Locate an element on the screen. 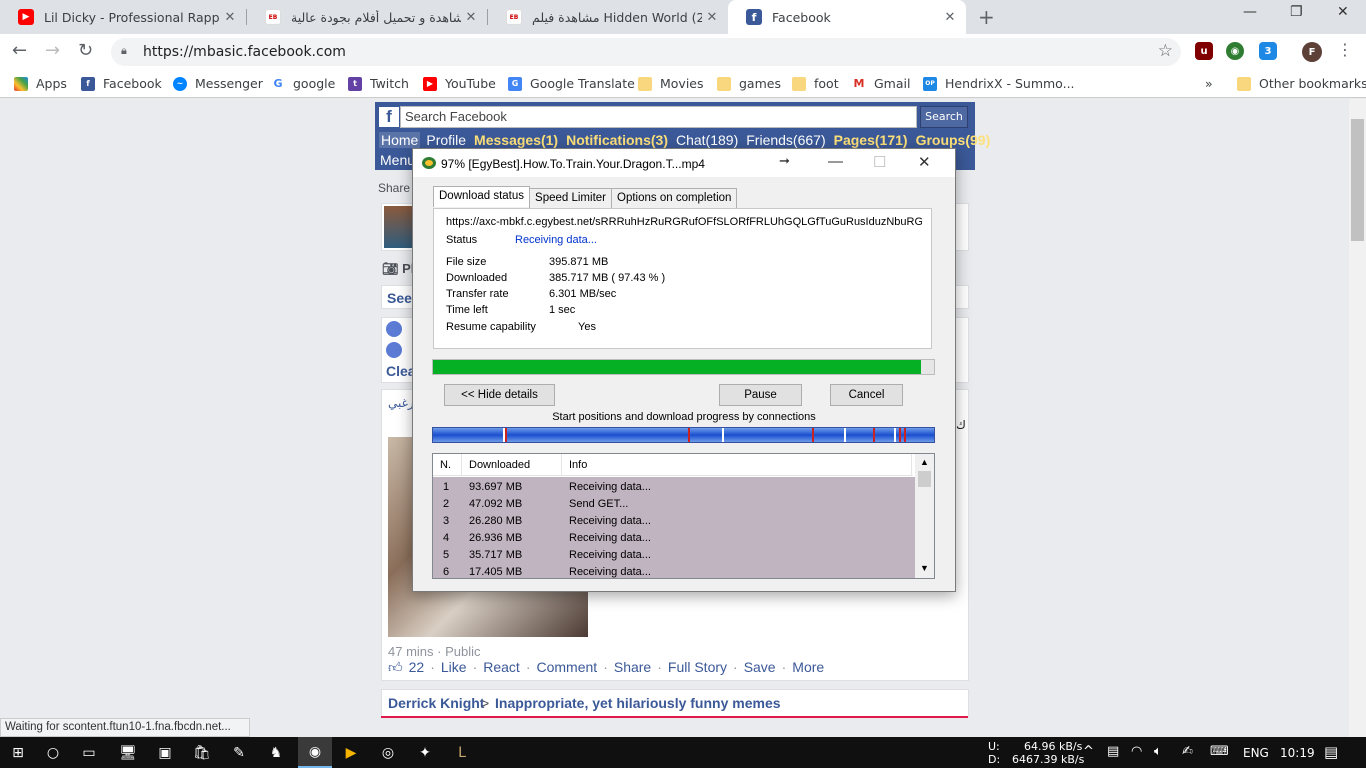 Image resolution: width=1366 pixels, height=768 pixels. idm-taskbar-icon: ◉ is located at coordinates (315, 752).